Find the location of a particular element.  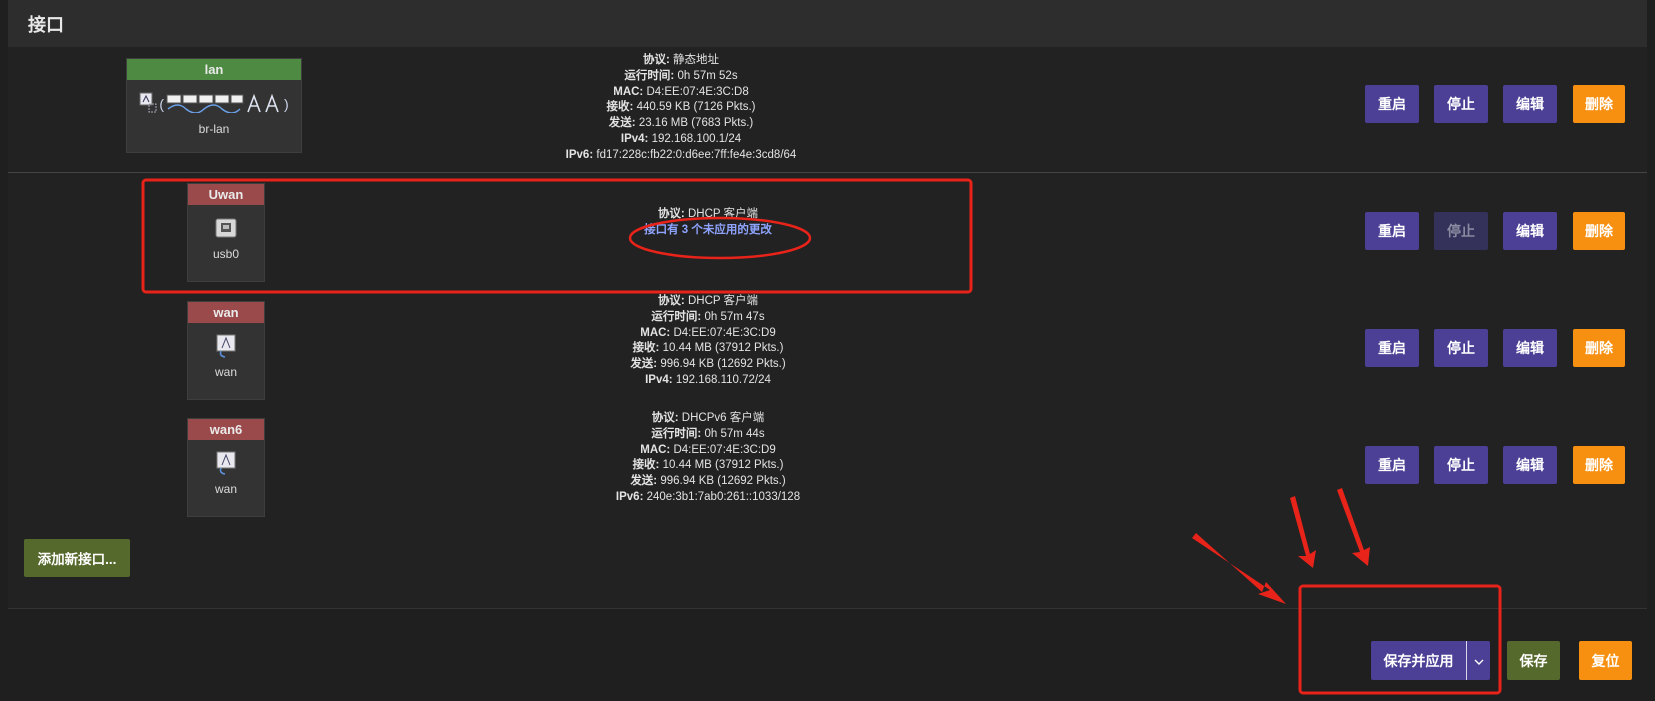

save-apply-dropdown-toggle is located at coordinates (1478, 660).